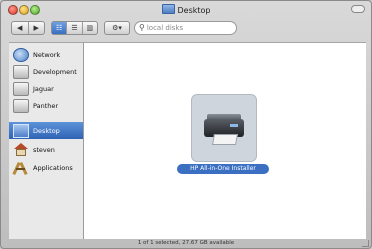  I want to click on list-view-button: ☰, so click(75, 28).